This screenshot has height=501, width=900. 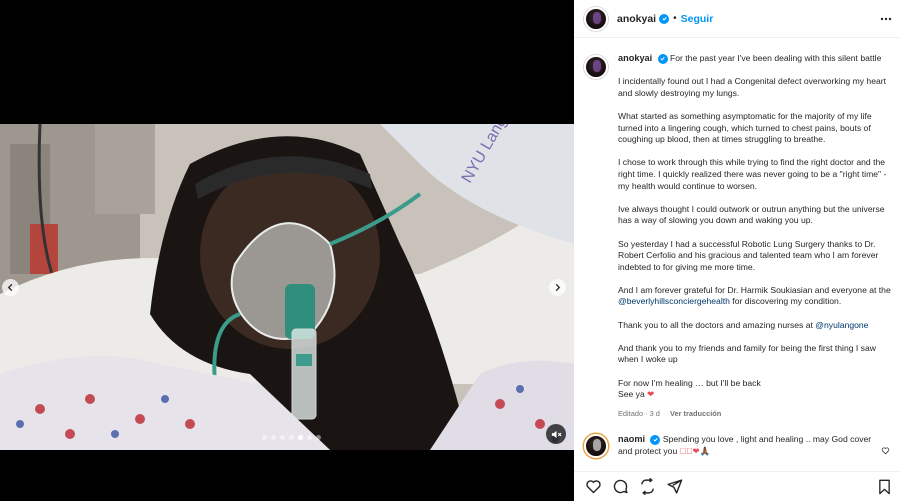 What do you see at coordinates (695, 450) in the screenshot?
I see `comment-emojis: ❤🏾❤🙏🏾` at bounding box center [695, 450].